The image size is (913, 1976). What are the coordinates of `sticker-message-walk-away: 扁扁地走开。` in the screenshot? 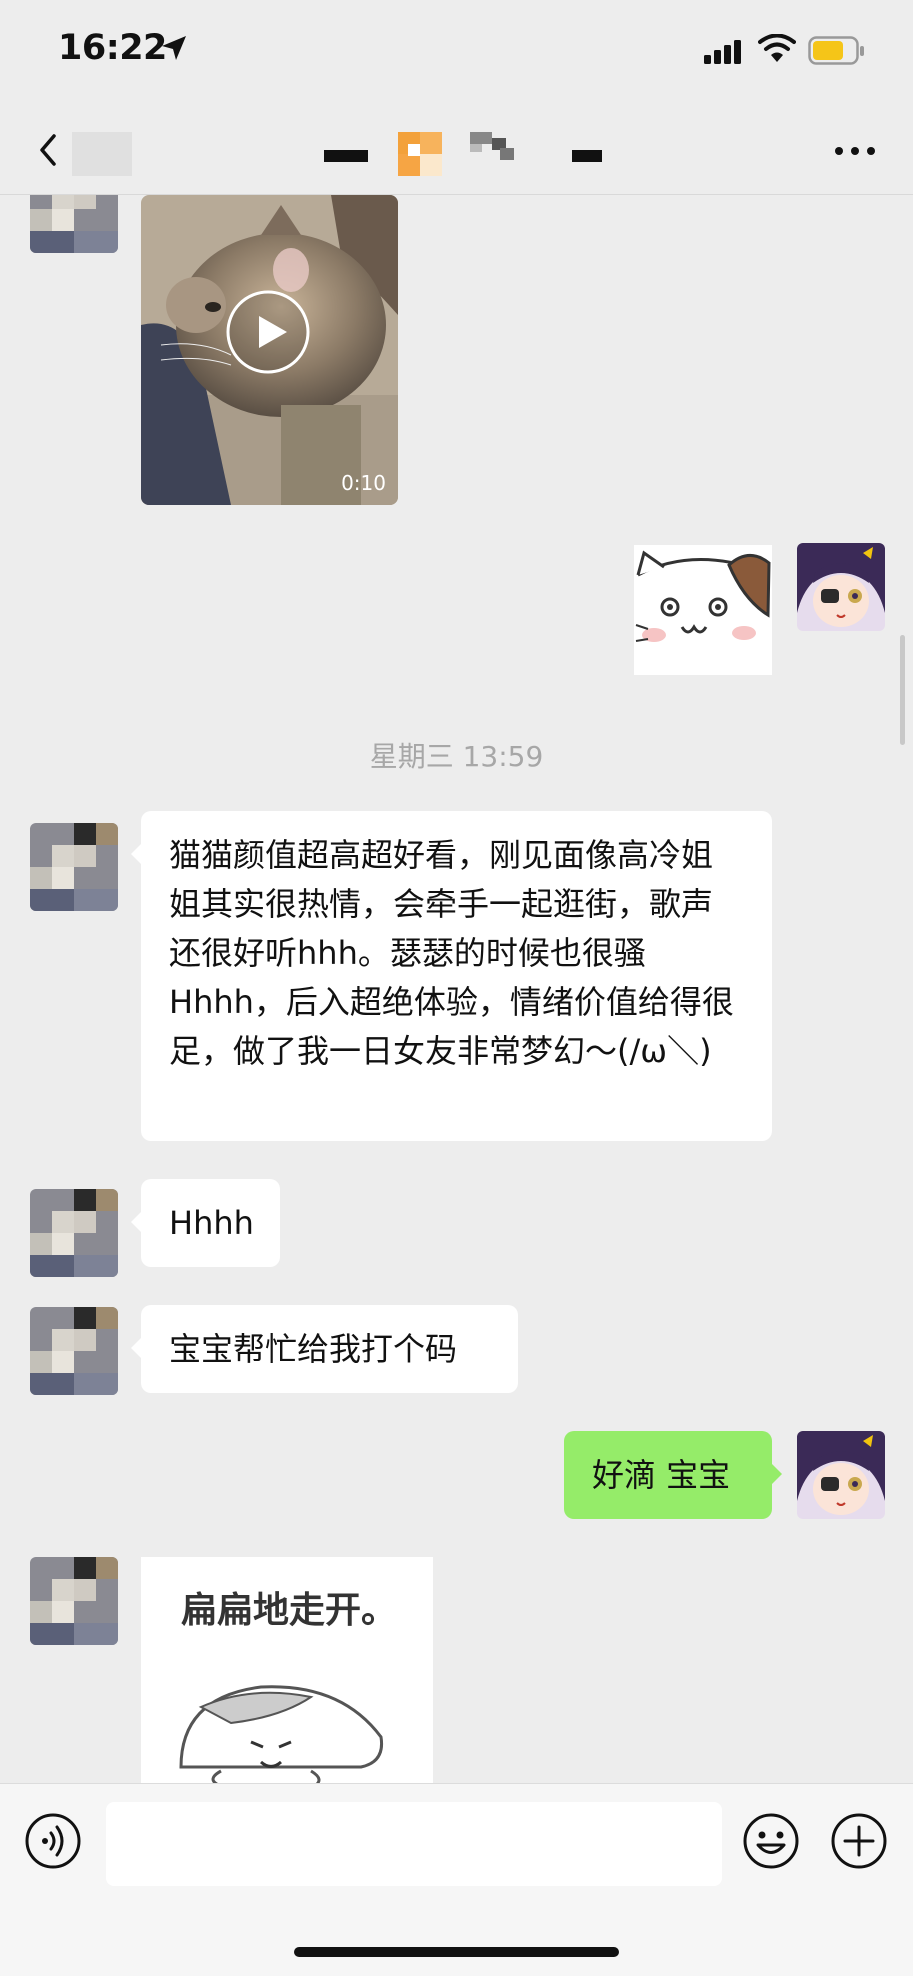 It's located at (287, 1670).